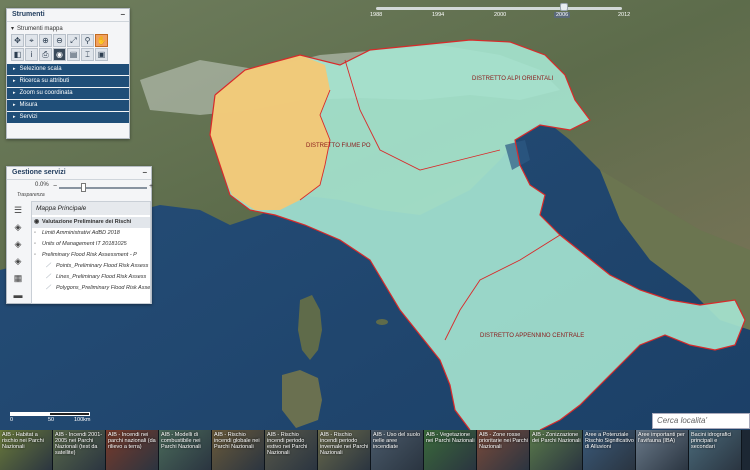  What do you see at coordinates (556, 450) in the screenshot?
I see `layer-thumbnail: AIB - Zonizzazione dei Parchi Nazionali` at bounding box center [556, 450].